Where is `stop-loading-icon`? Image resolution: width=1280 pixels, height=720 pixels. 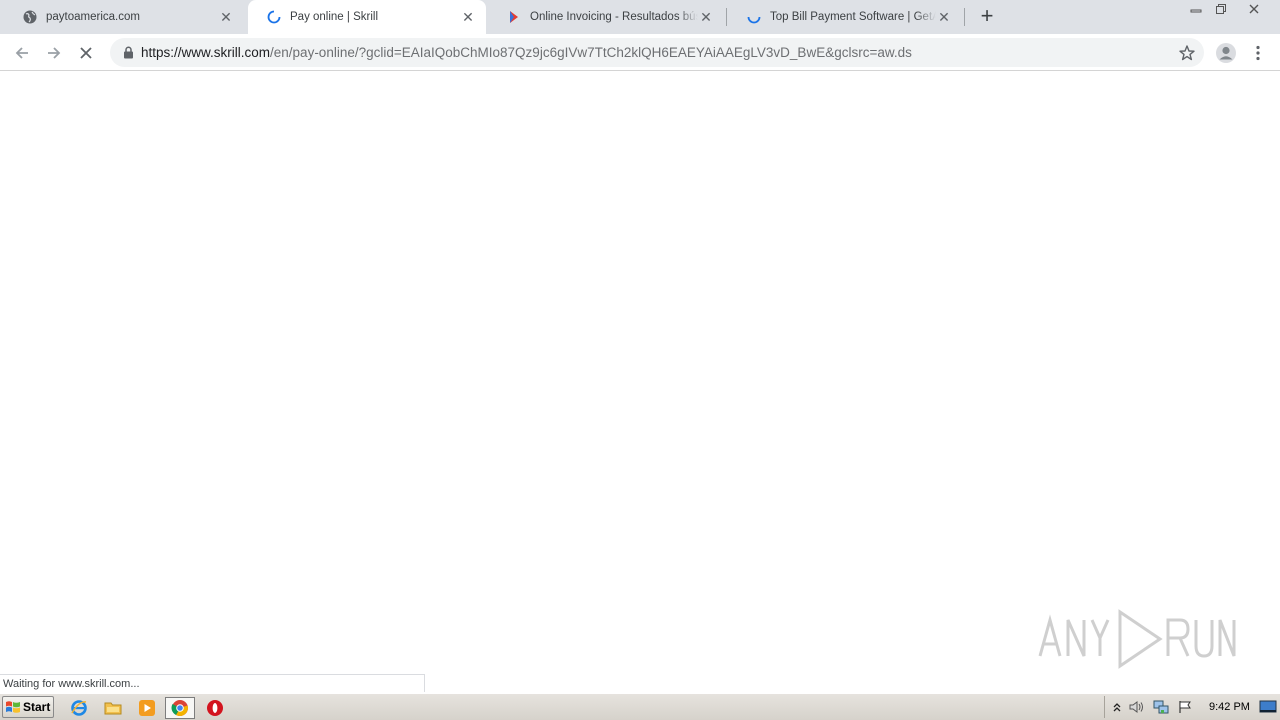 stop-loading-icon is located at coordinates (86, 53).